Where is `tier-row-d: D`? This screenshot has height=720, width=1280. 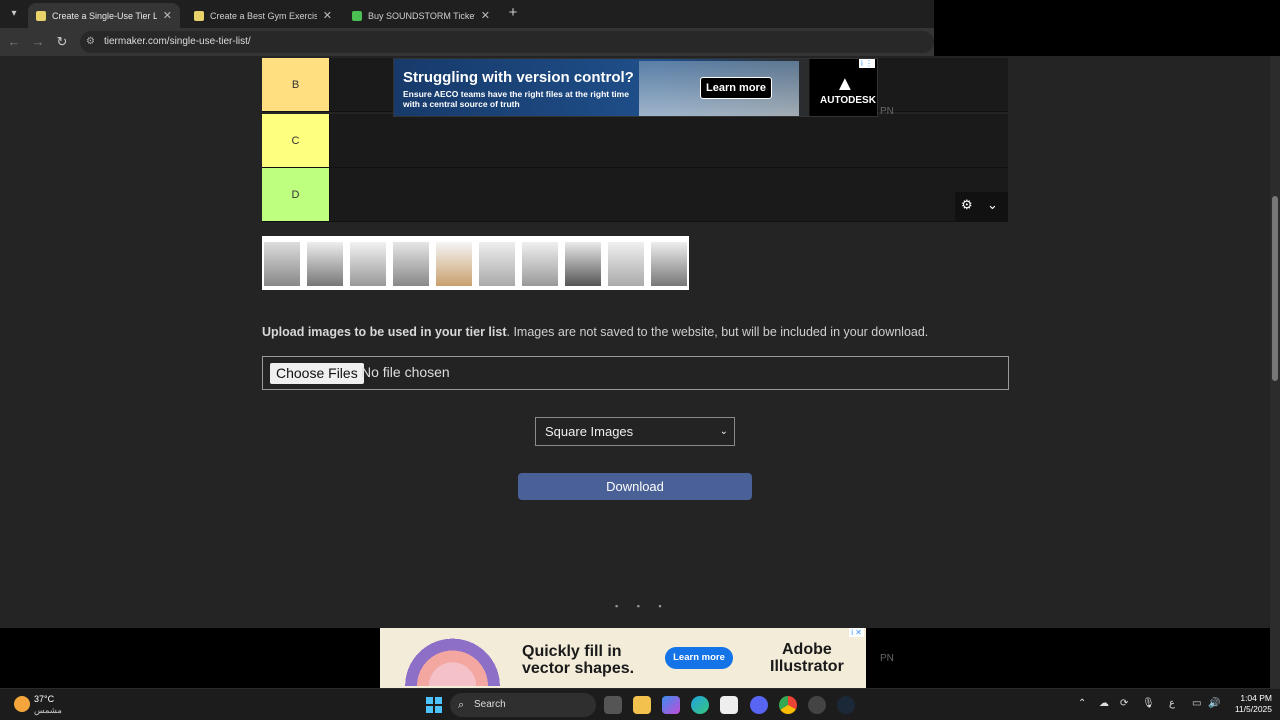
tier-row-d: D is located at coordinates (635, 195).